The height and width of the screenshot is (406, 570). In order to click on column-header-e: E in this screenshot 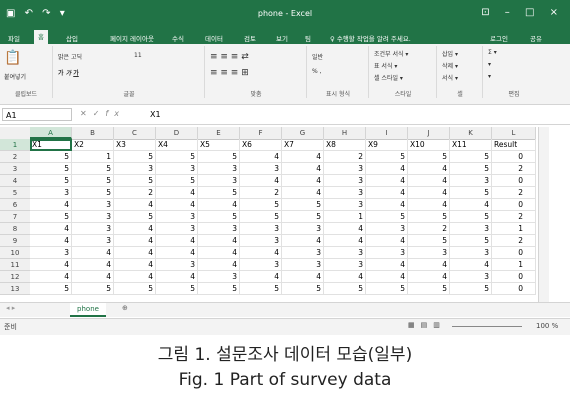, I will do `click(219, 133)`.